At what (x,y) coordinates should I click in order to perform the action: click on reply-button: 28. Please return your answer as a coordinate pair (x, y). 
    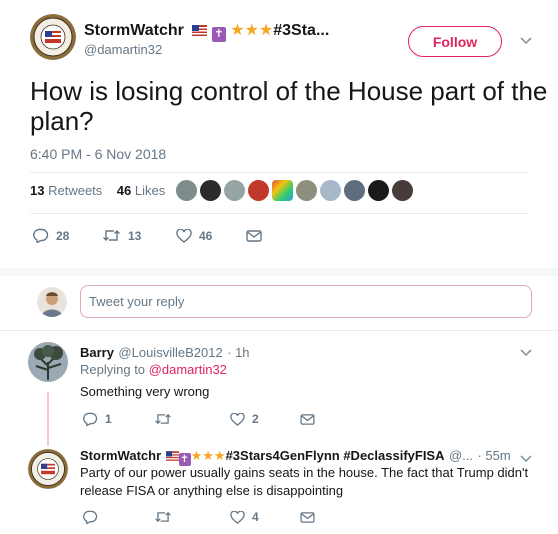
    Looking at the image, I should click on (67, 235).